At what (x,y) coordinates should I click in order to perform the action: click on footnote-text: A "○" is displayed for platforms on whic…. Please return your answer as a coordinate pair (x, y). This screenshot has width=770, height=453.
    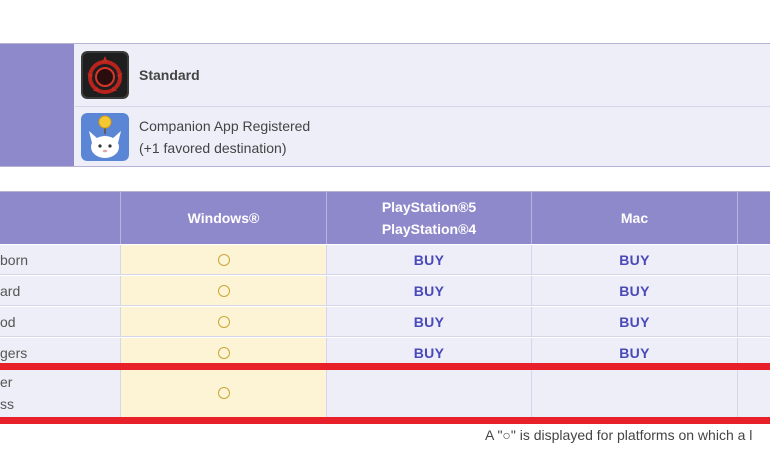
    Looking at the image, I should click on (619, 435).